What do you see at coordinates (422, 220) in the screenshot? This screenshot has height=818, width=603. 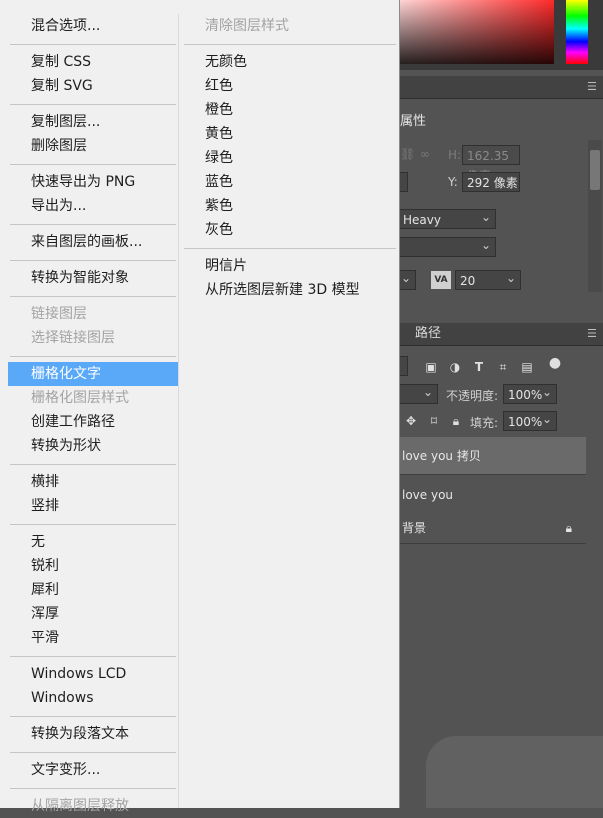 I see `font-style-value: Heavy` at bounding box center [422, 220].